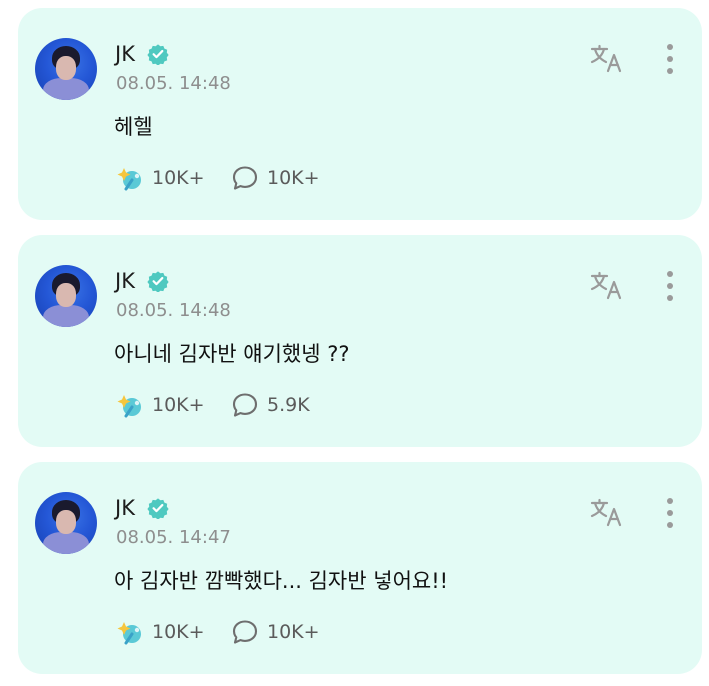 This screenshot has height=686, width=709. What do you see at coordinates (281, 581) in the screenshot?
I see `post-message: 아 김자반 깜빡했다... 김자반 넣어요!!` at bounding box center [281, 581].